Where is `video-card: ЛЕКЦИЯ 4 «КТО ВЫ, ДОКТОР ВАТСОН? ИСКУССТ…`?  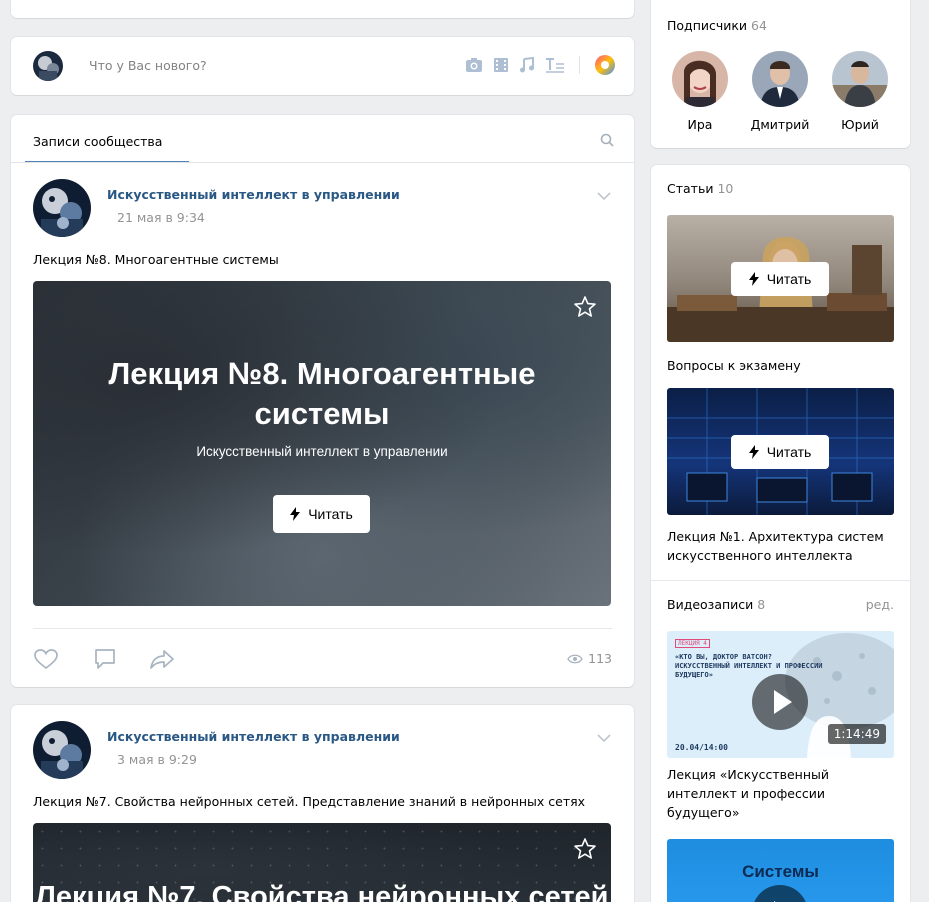
video-card: ЛЕКЦИЯ 4 «КТО ВЫ, ДОКТОР ВАТСОН? ИСКУССТ… is located at coordinates (780, 694).